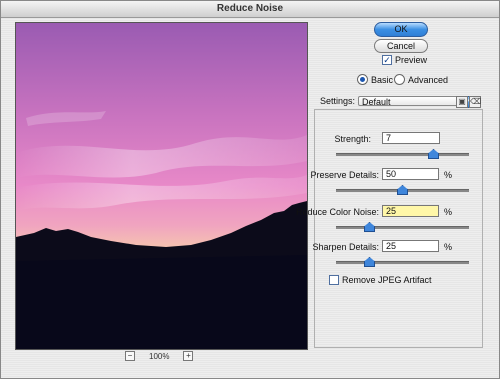 This screenshot has height=379, width=500. I want to click on reduce-color-noise-field: 25, so click(410, 211).